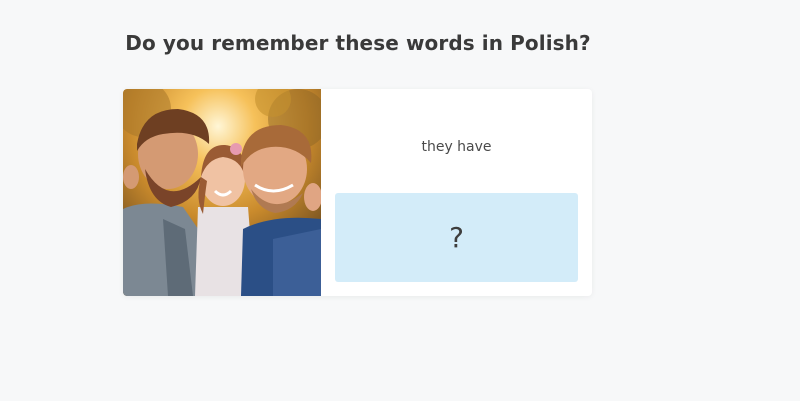  I want to click on reveal-answer-button: ?, so click(456, 237).